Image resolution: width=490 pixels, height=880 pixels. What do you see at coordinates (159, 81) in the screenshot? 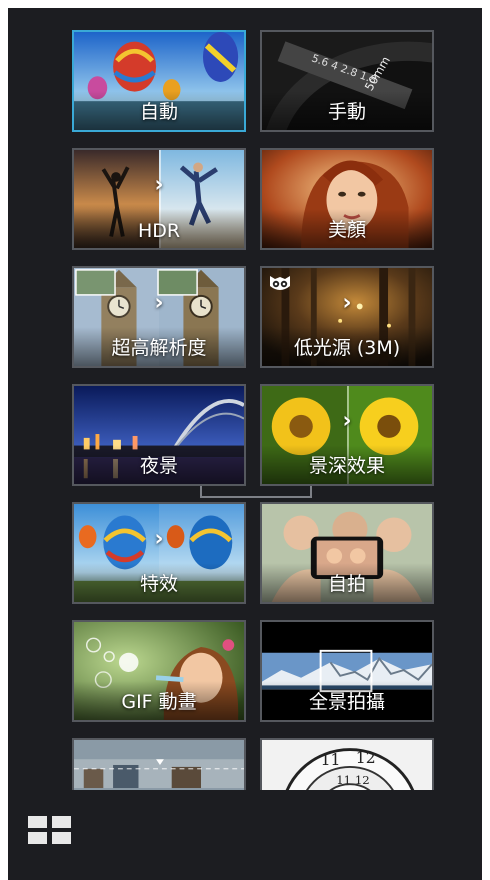
I see `mode-tile-auto: 自動` at bounding box center [159, 81].